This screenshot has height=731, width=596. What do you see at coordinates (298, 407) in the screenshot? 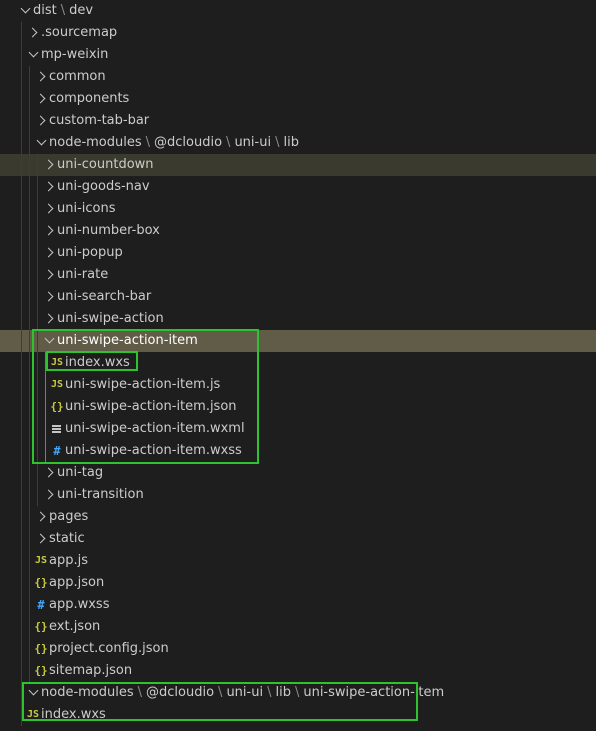
I see `file-row-uni-swipe-action-item-json: {} uni-swipe-action-item.json` at bounding box center [298, 407].